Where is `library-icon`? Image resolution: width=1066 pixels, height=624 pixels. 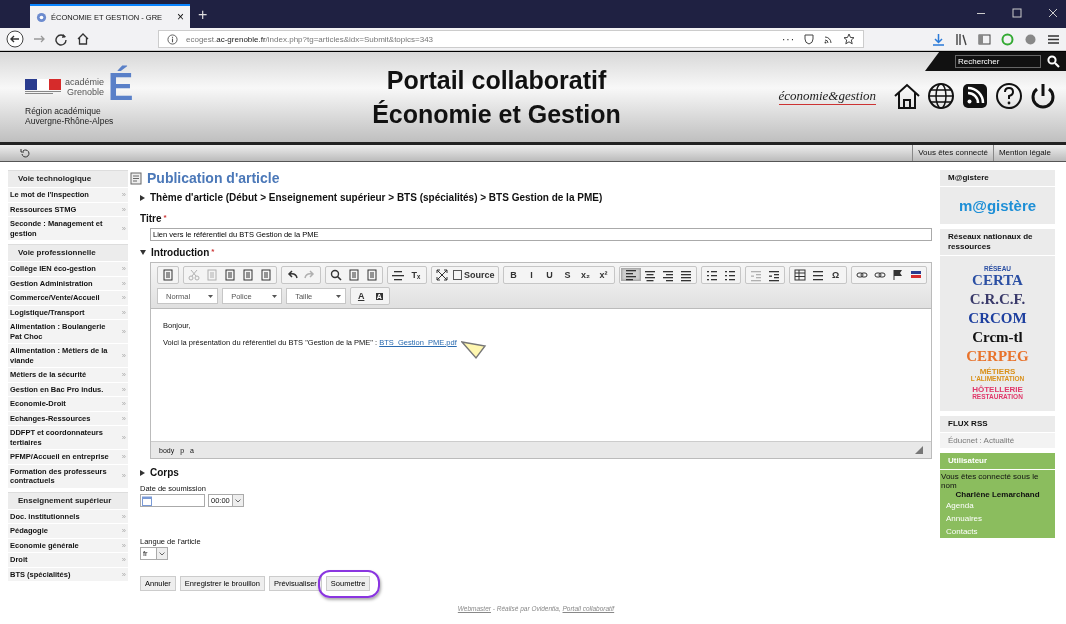 library-icon is located at coordinates (961, 39).